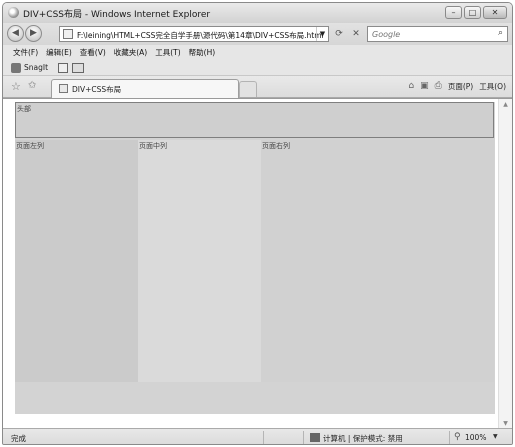 Image resolution: width=515 pixels, height=447 pixels. I want to click on search-box: ⌕, so click(437, 34).